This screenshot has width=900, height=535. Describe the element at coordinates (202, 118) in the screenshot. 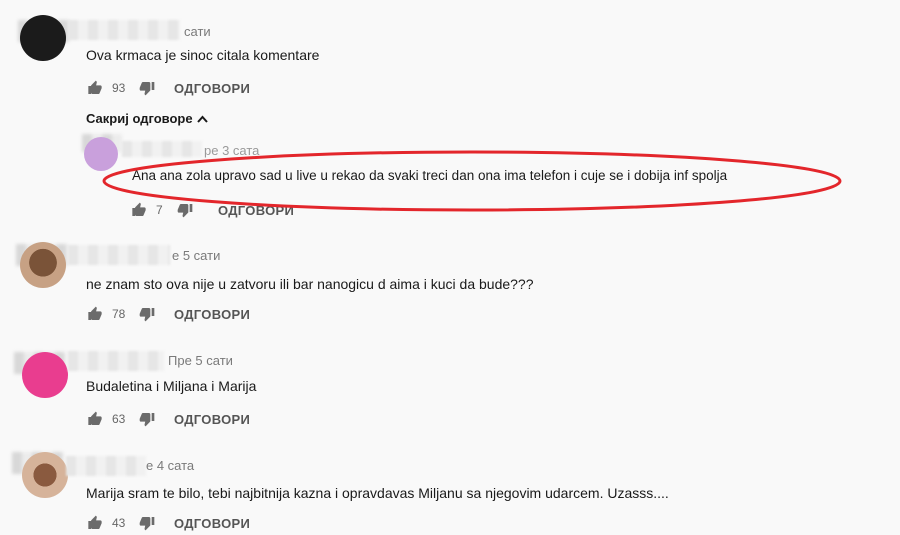

I see `chevron-up-icon` at that location.